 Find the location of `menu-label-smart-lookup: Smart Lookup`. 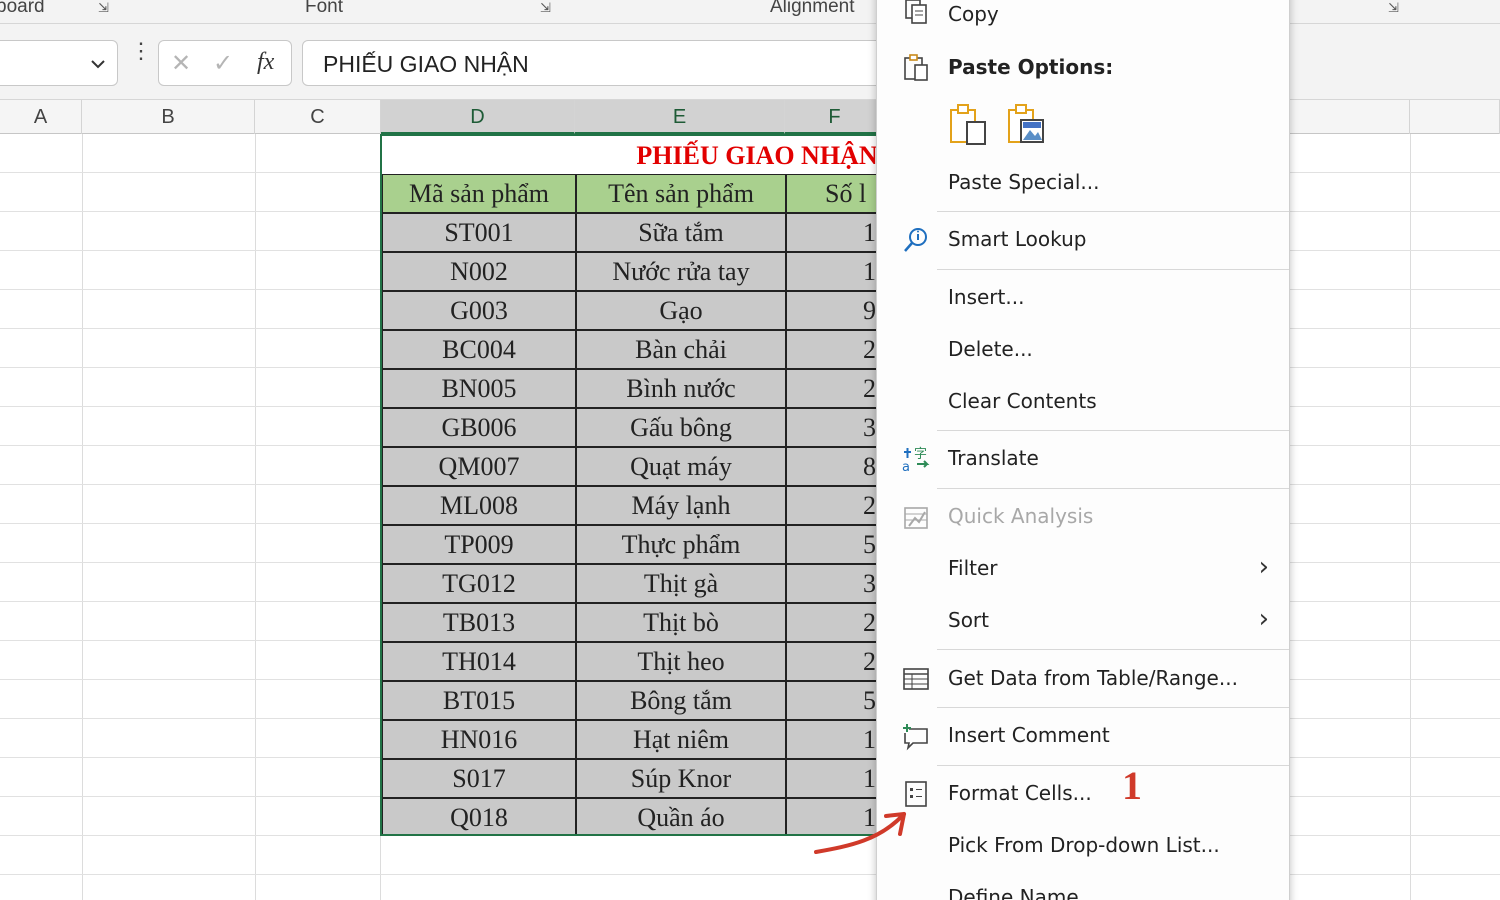

menu-label-smart-lookup: Smart Lookup is located at coordinates (1017, 239).